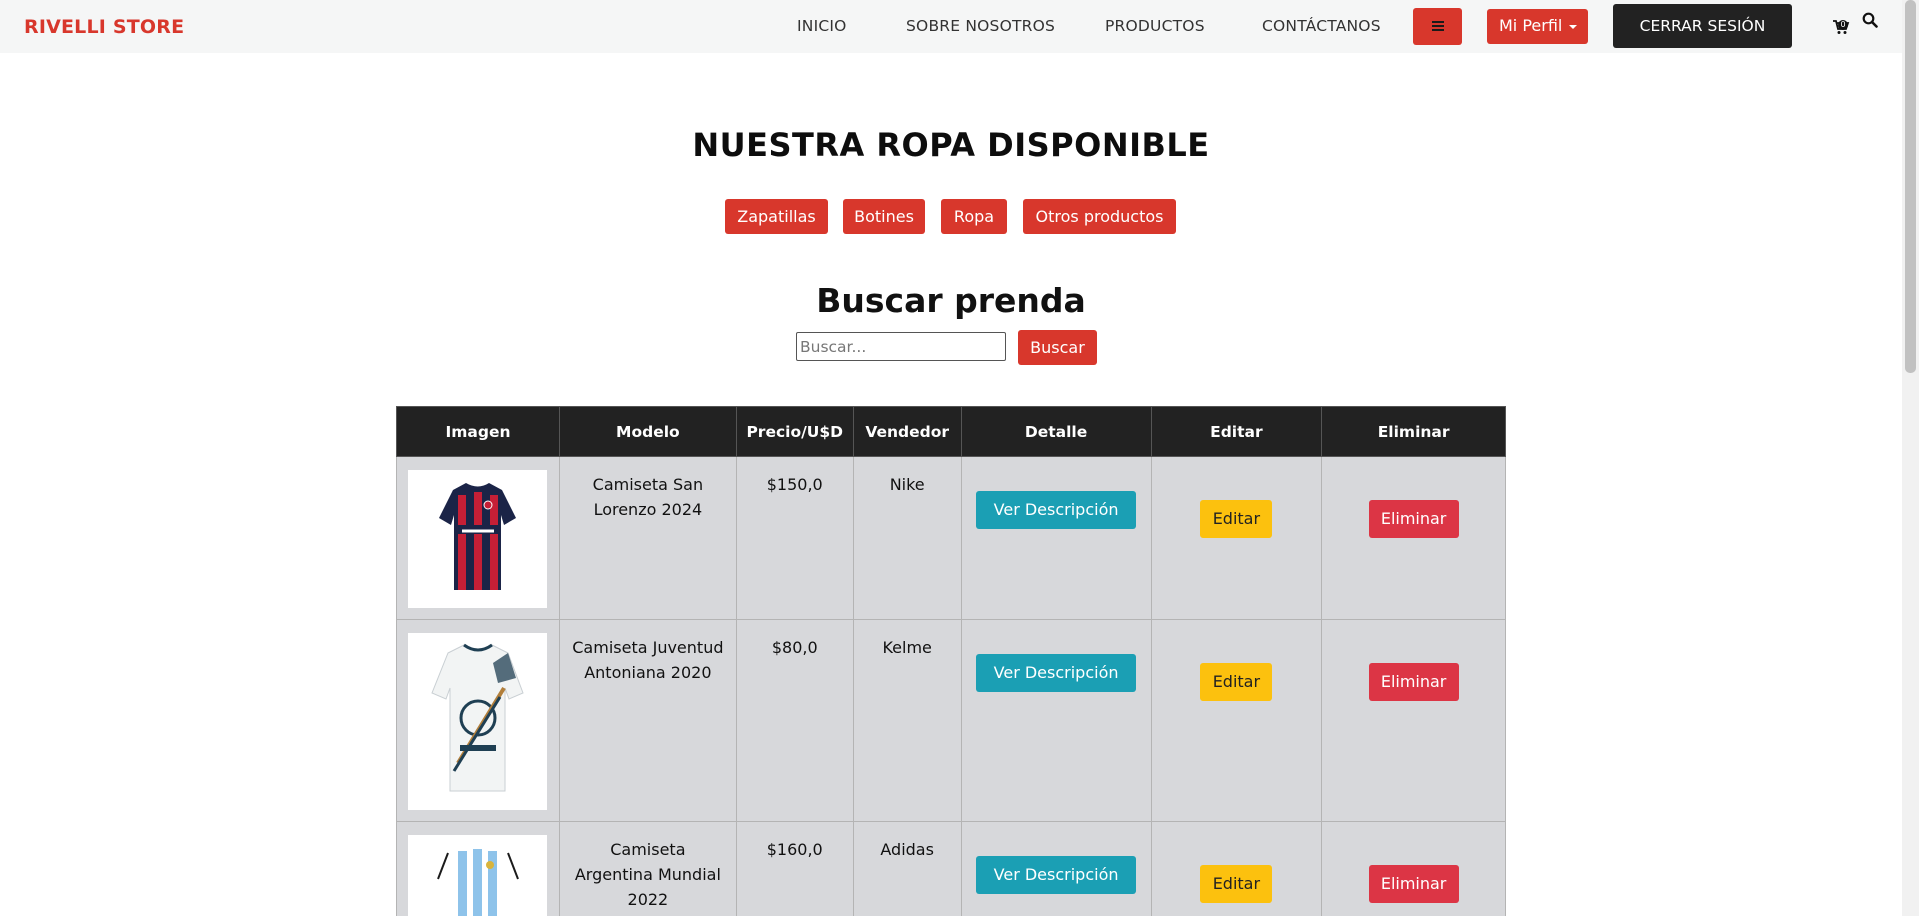 The height and width of the screenshot is (916, 1919). I want to click on nav-link-inicio: INICIO, so click(822, 26).